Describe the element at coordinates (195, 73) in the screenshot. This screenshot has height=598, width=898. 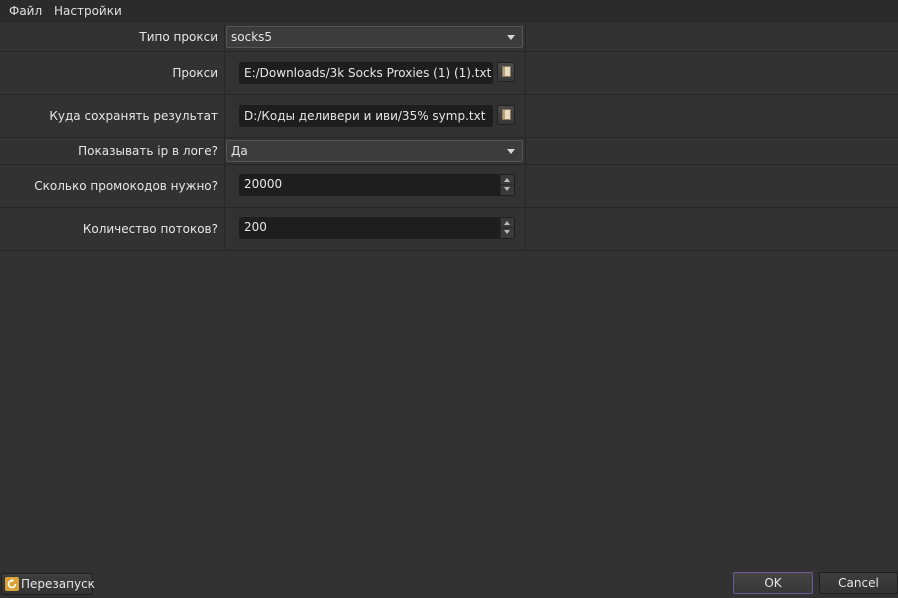
I see `proxy-file-label: Прокси` at that location.